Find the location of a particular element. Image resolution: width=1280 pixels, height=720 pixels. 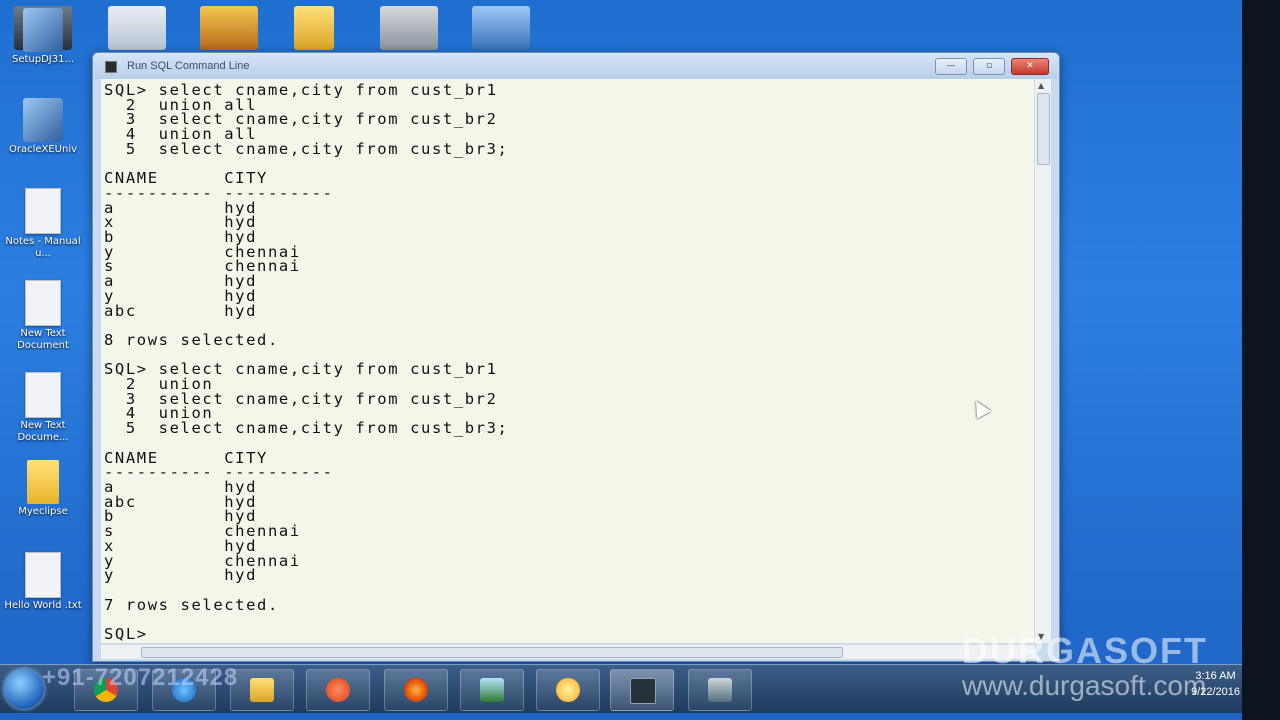

desktop-icon-label: OracleXEUniv is located at coordinates (43, 149).